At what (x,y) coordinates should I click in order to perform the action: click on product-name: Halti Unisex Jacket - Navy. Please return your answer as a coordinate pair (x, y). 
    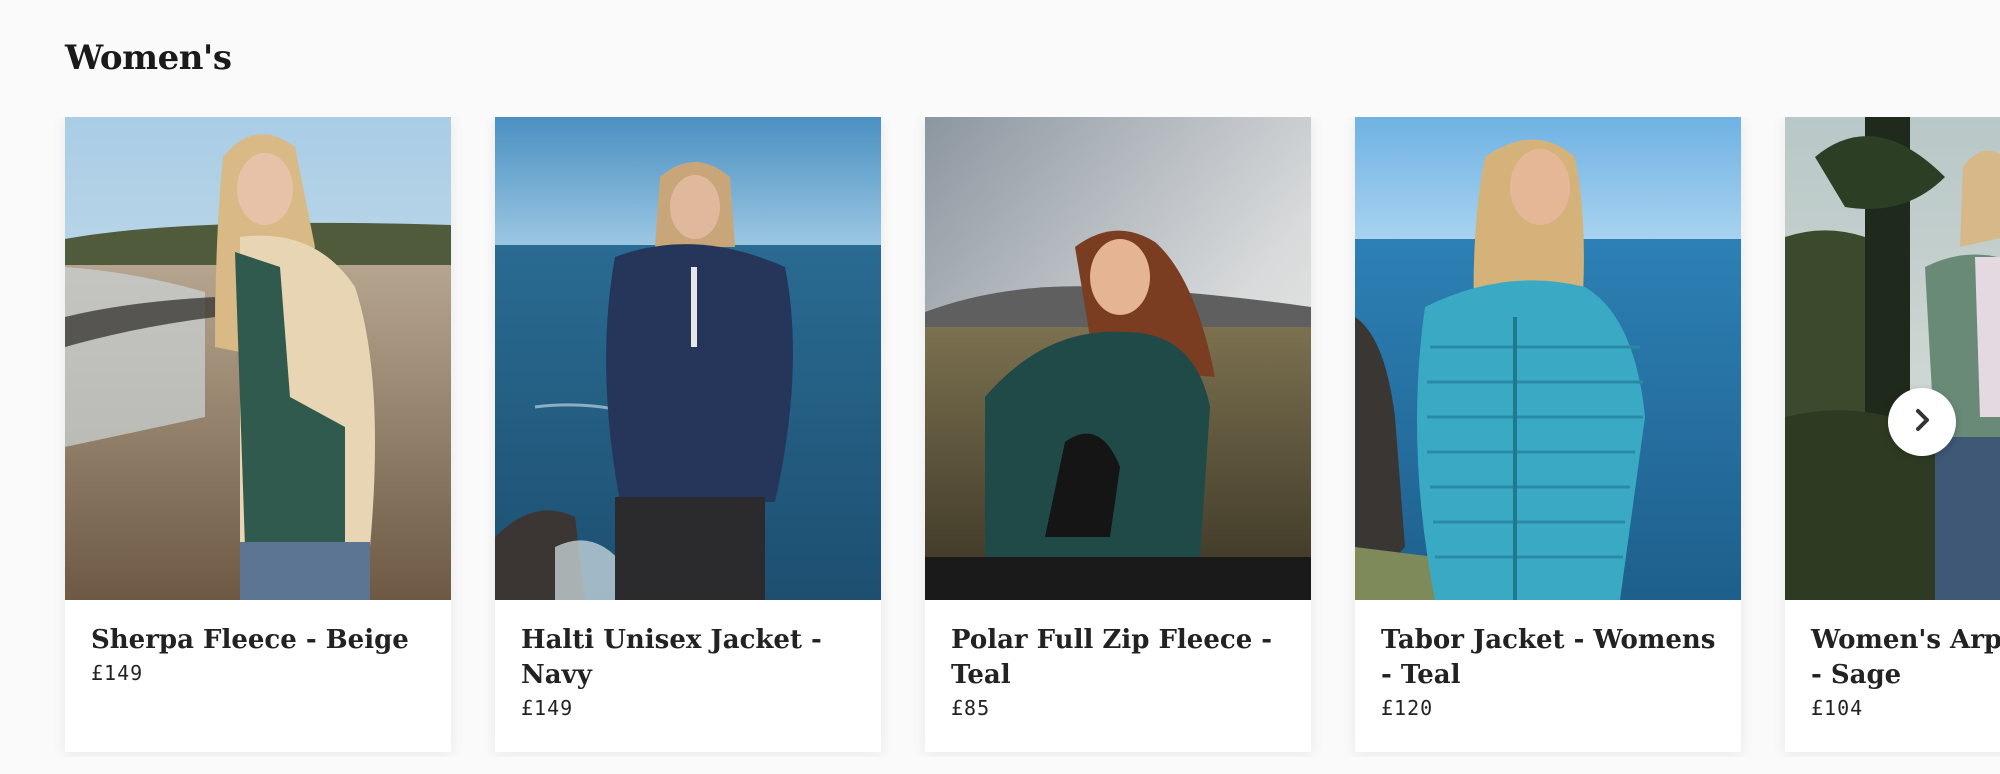
    Looking at the image, I should click on (691, 658).